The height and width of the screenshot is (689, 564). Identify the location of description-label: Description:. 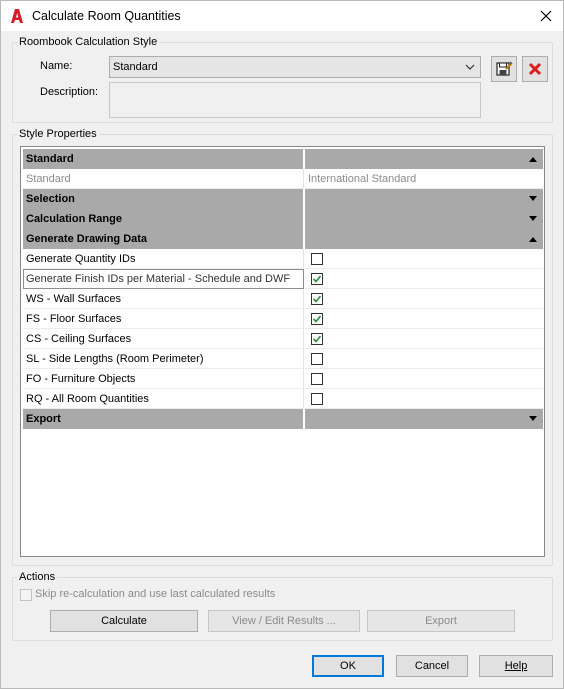
(69, 92).